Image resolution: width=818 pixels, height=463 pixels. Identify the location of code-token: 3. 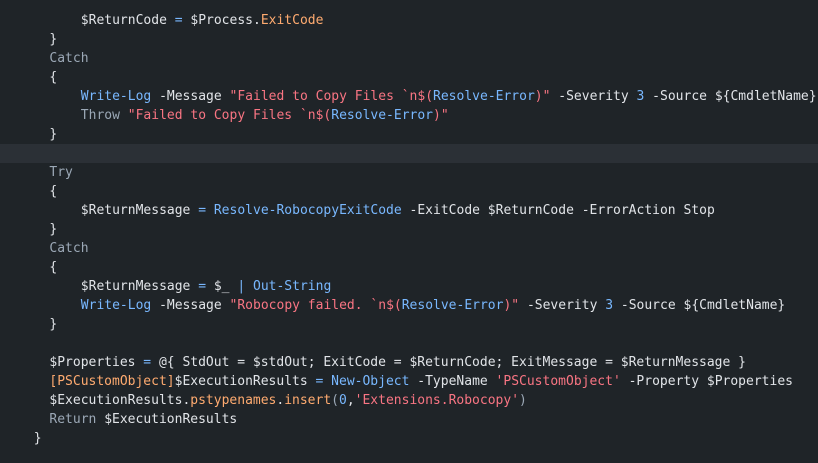
(609, 305).